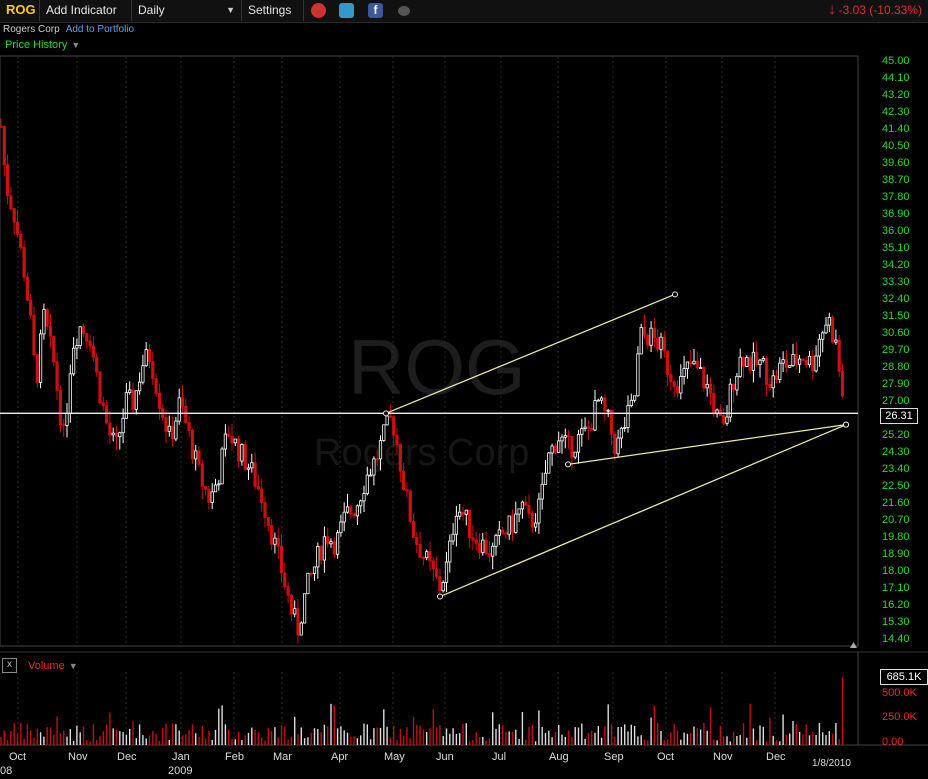 The image size is (928, 779). I want to click on price-tick-label: 16.20, so click(896, 605).